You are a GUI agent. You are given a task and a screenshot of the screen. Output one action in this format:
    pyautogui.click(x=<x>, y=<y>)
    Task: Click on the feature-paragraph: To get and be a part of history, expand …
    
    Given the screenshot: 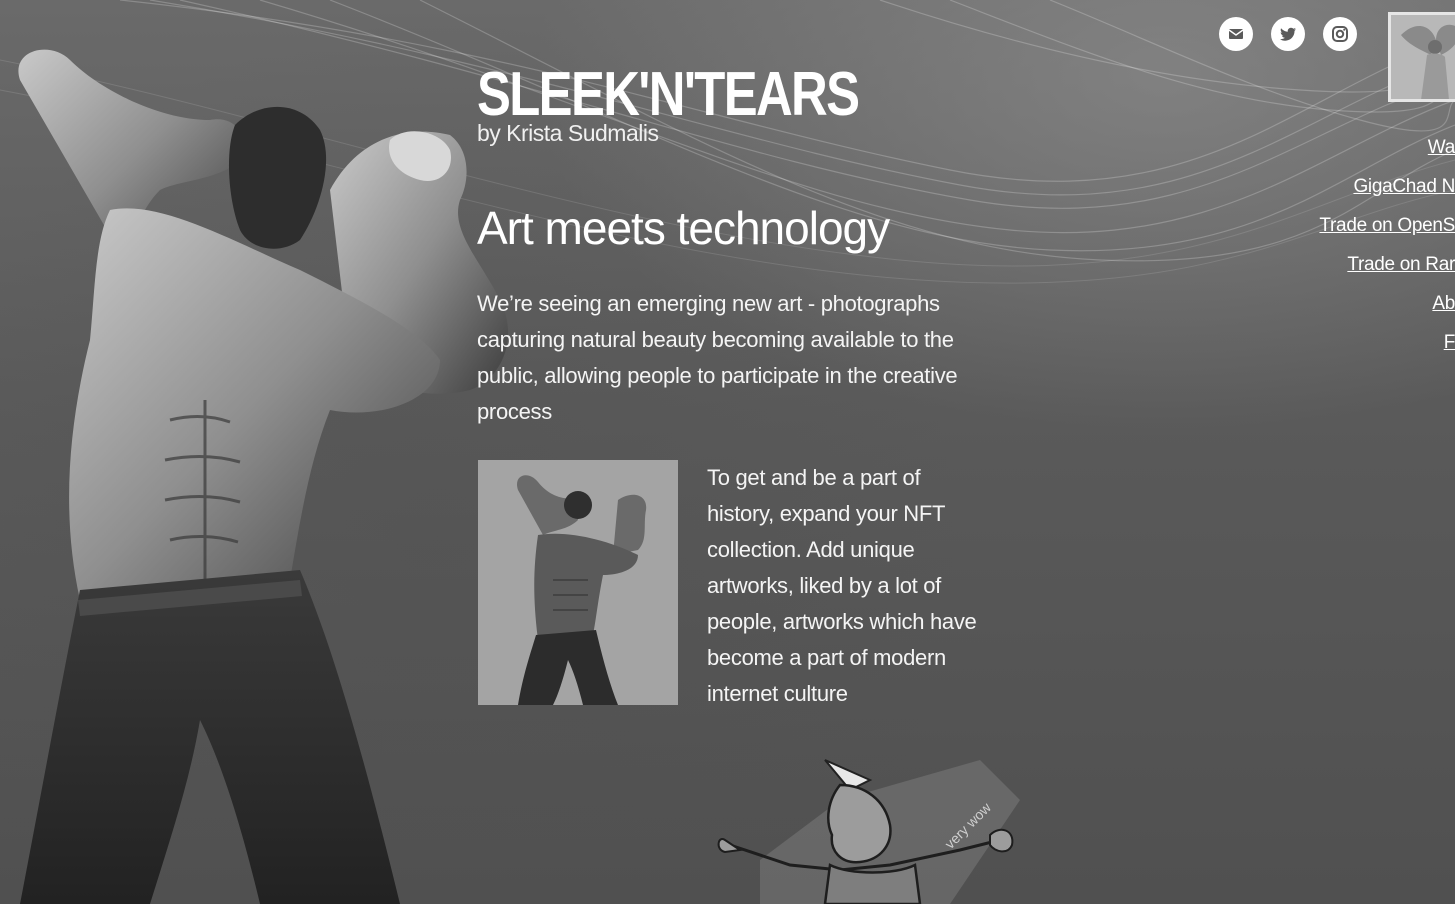 What is the action you would take?
    pyautogui.click(x=842, y=585)
    